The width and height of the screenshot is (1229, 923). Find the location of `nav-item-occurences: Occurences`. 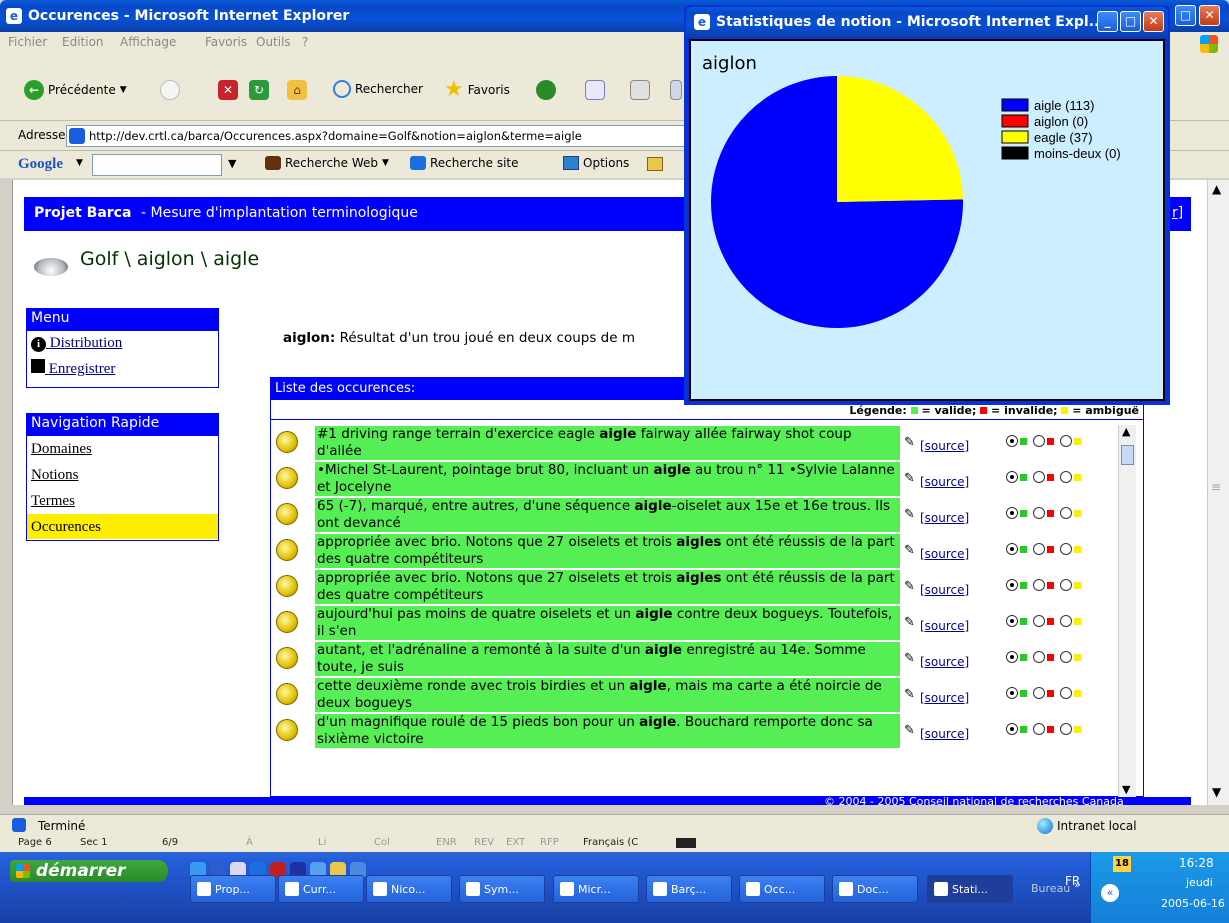

nav-item-occurences: Occurences is located at coordinates (122, 527).